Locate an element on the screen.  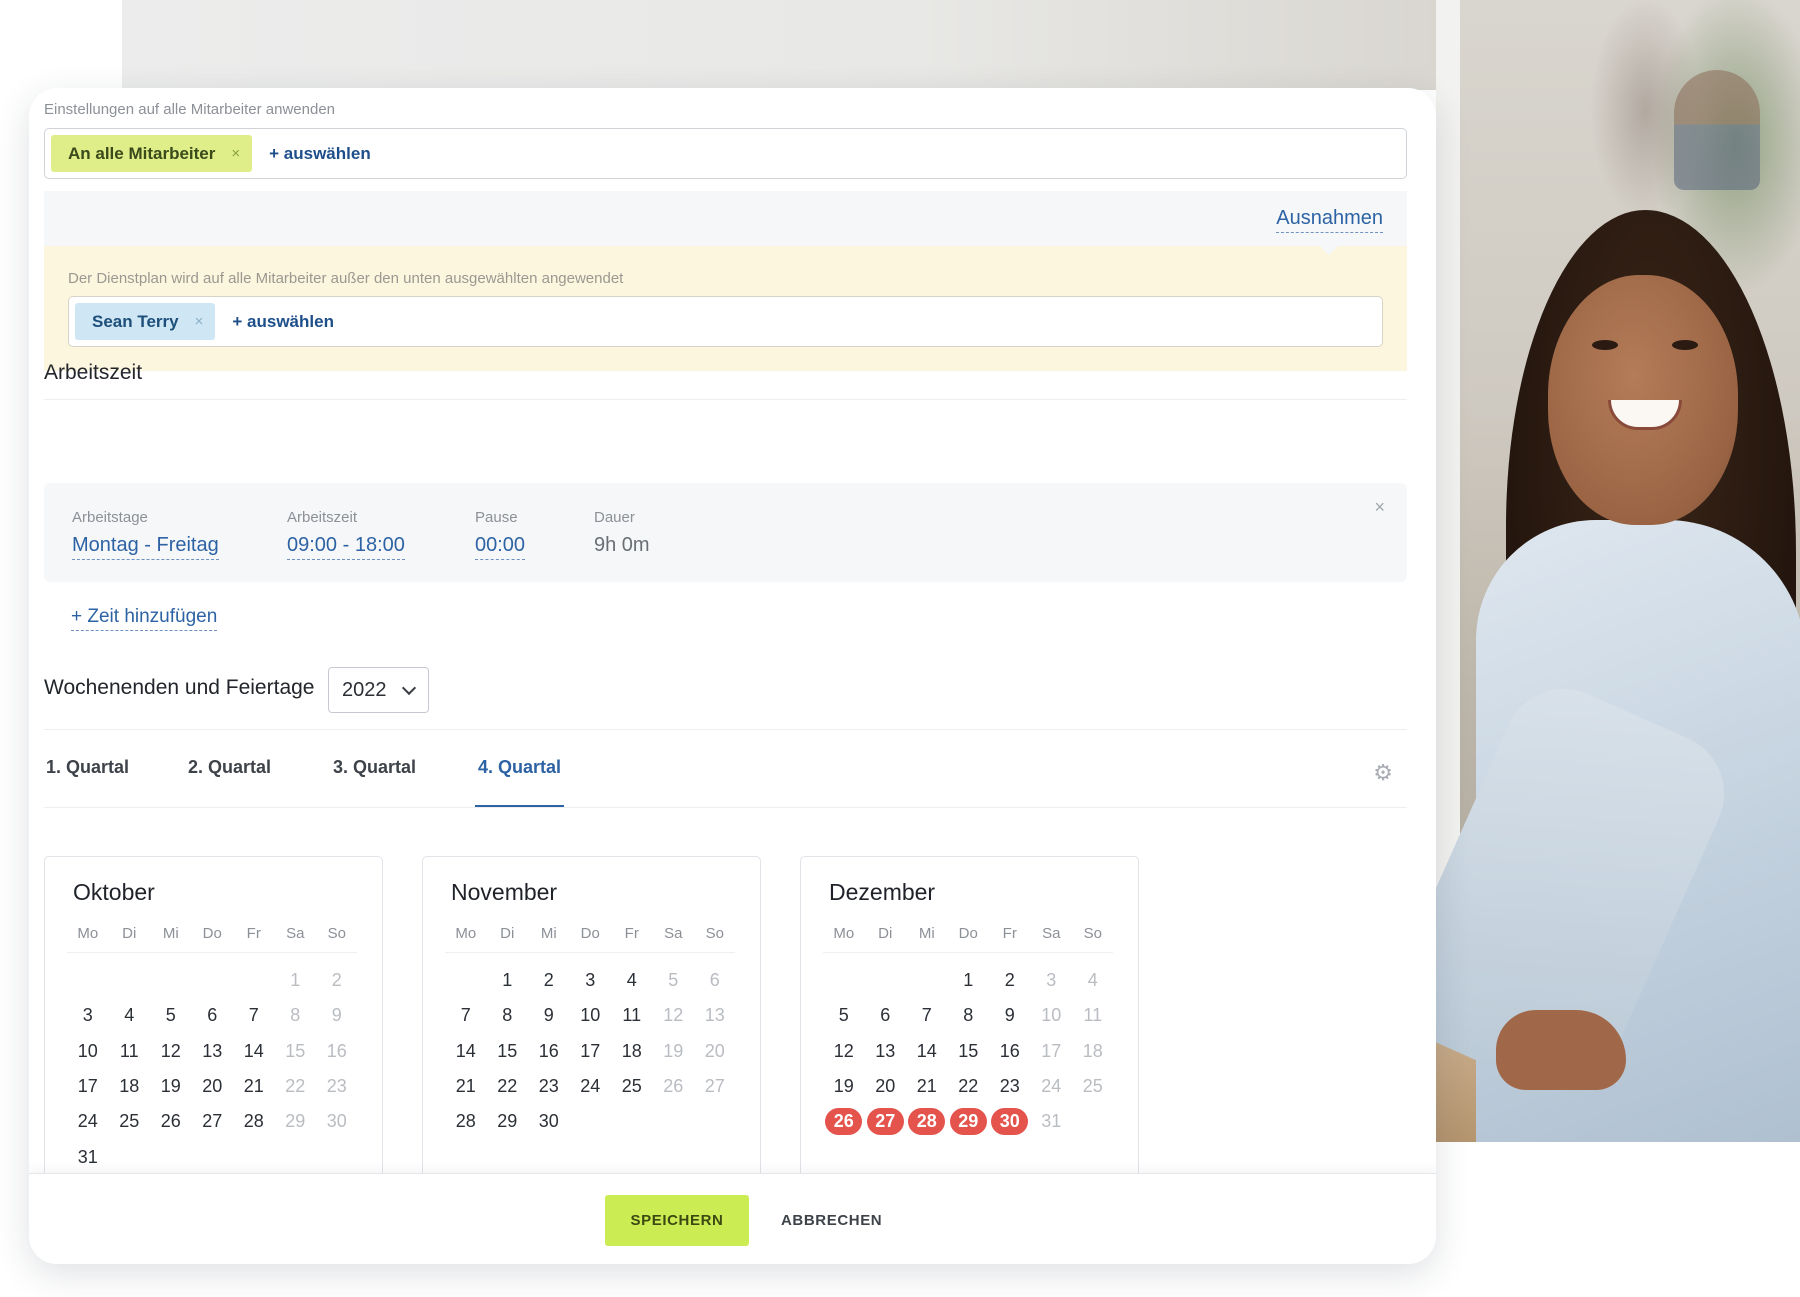
employee-selector: An alle Mitarbeiter × + auswählen is located at coordinates (725, 153).